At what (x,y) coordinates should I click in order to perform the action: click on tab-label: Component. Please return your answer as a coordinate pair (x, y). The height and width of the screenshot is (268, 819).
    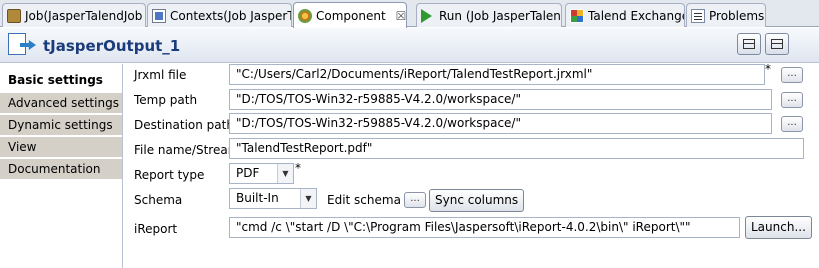
    Looking at the image, I should click on (351, 15).